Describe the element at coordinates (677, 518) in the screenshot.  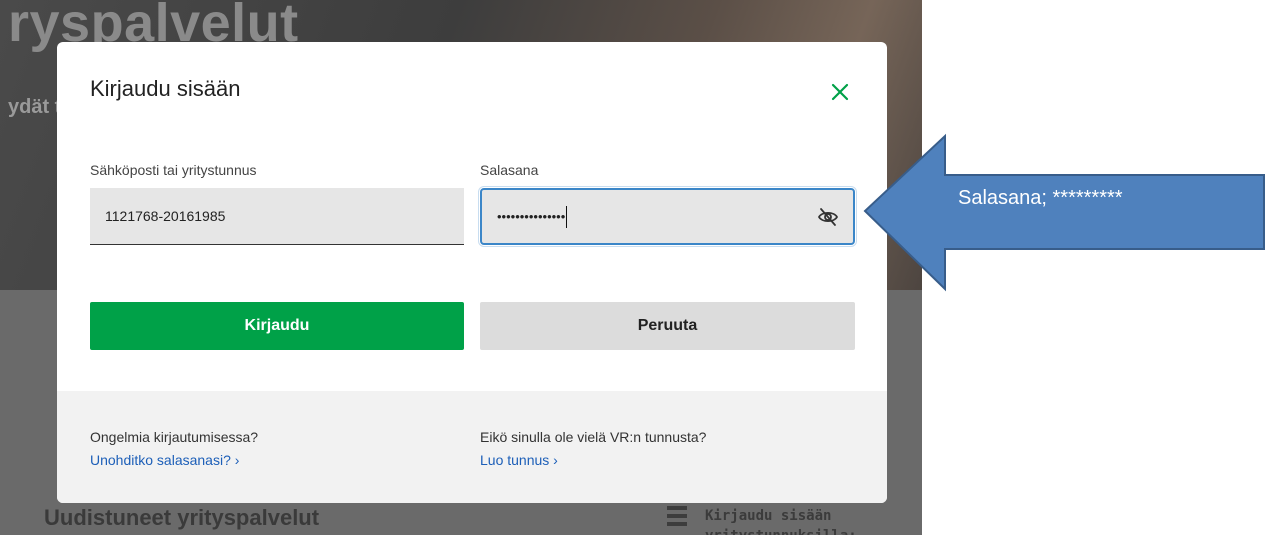
I see `menu-lines-icon` at that location.